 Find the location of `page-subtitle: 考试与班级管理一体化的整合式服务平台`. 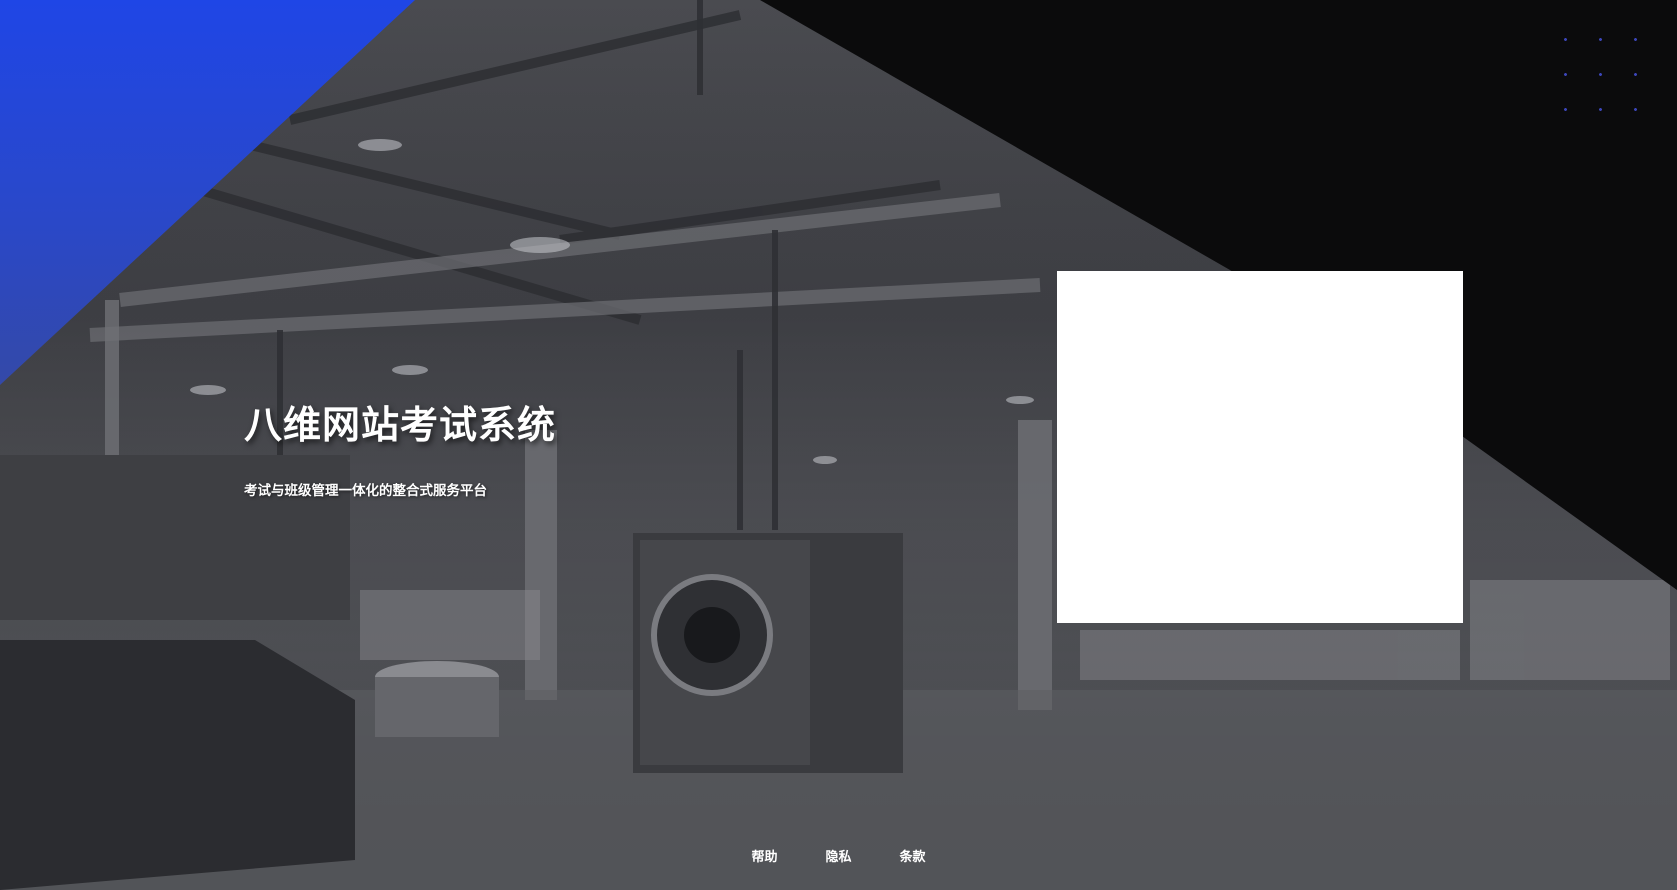

page-subtitle: 考试与班级管理一体化的整合式服务平台 is located at coordinates (365, 491).